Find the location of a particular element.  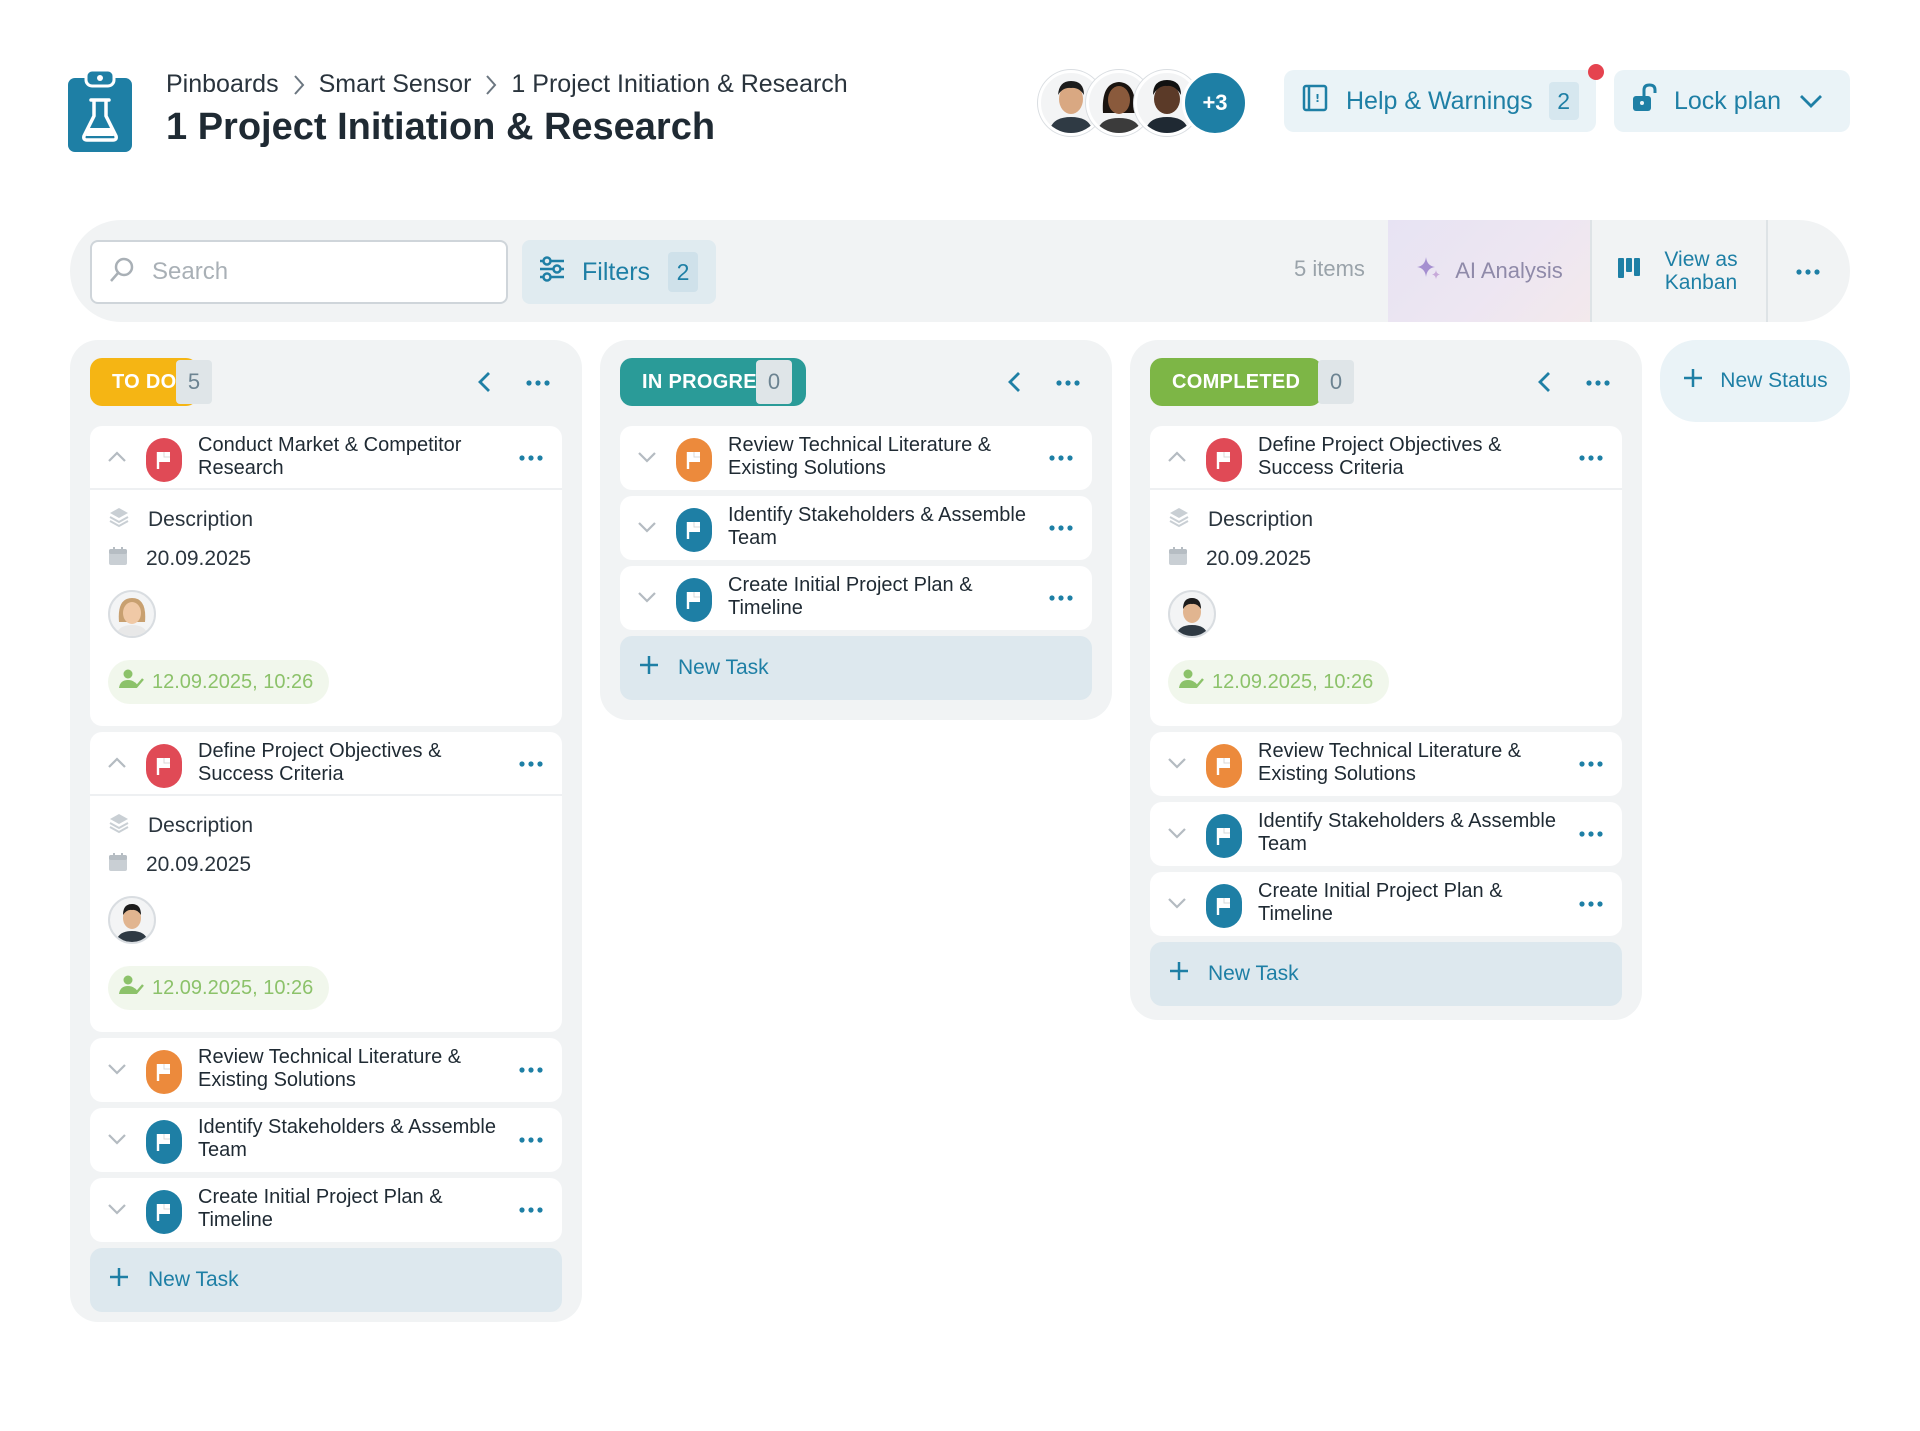

collaborator-avatars: +3 is located at coordinates (1143, 103).